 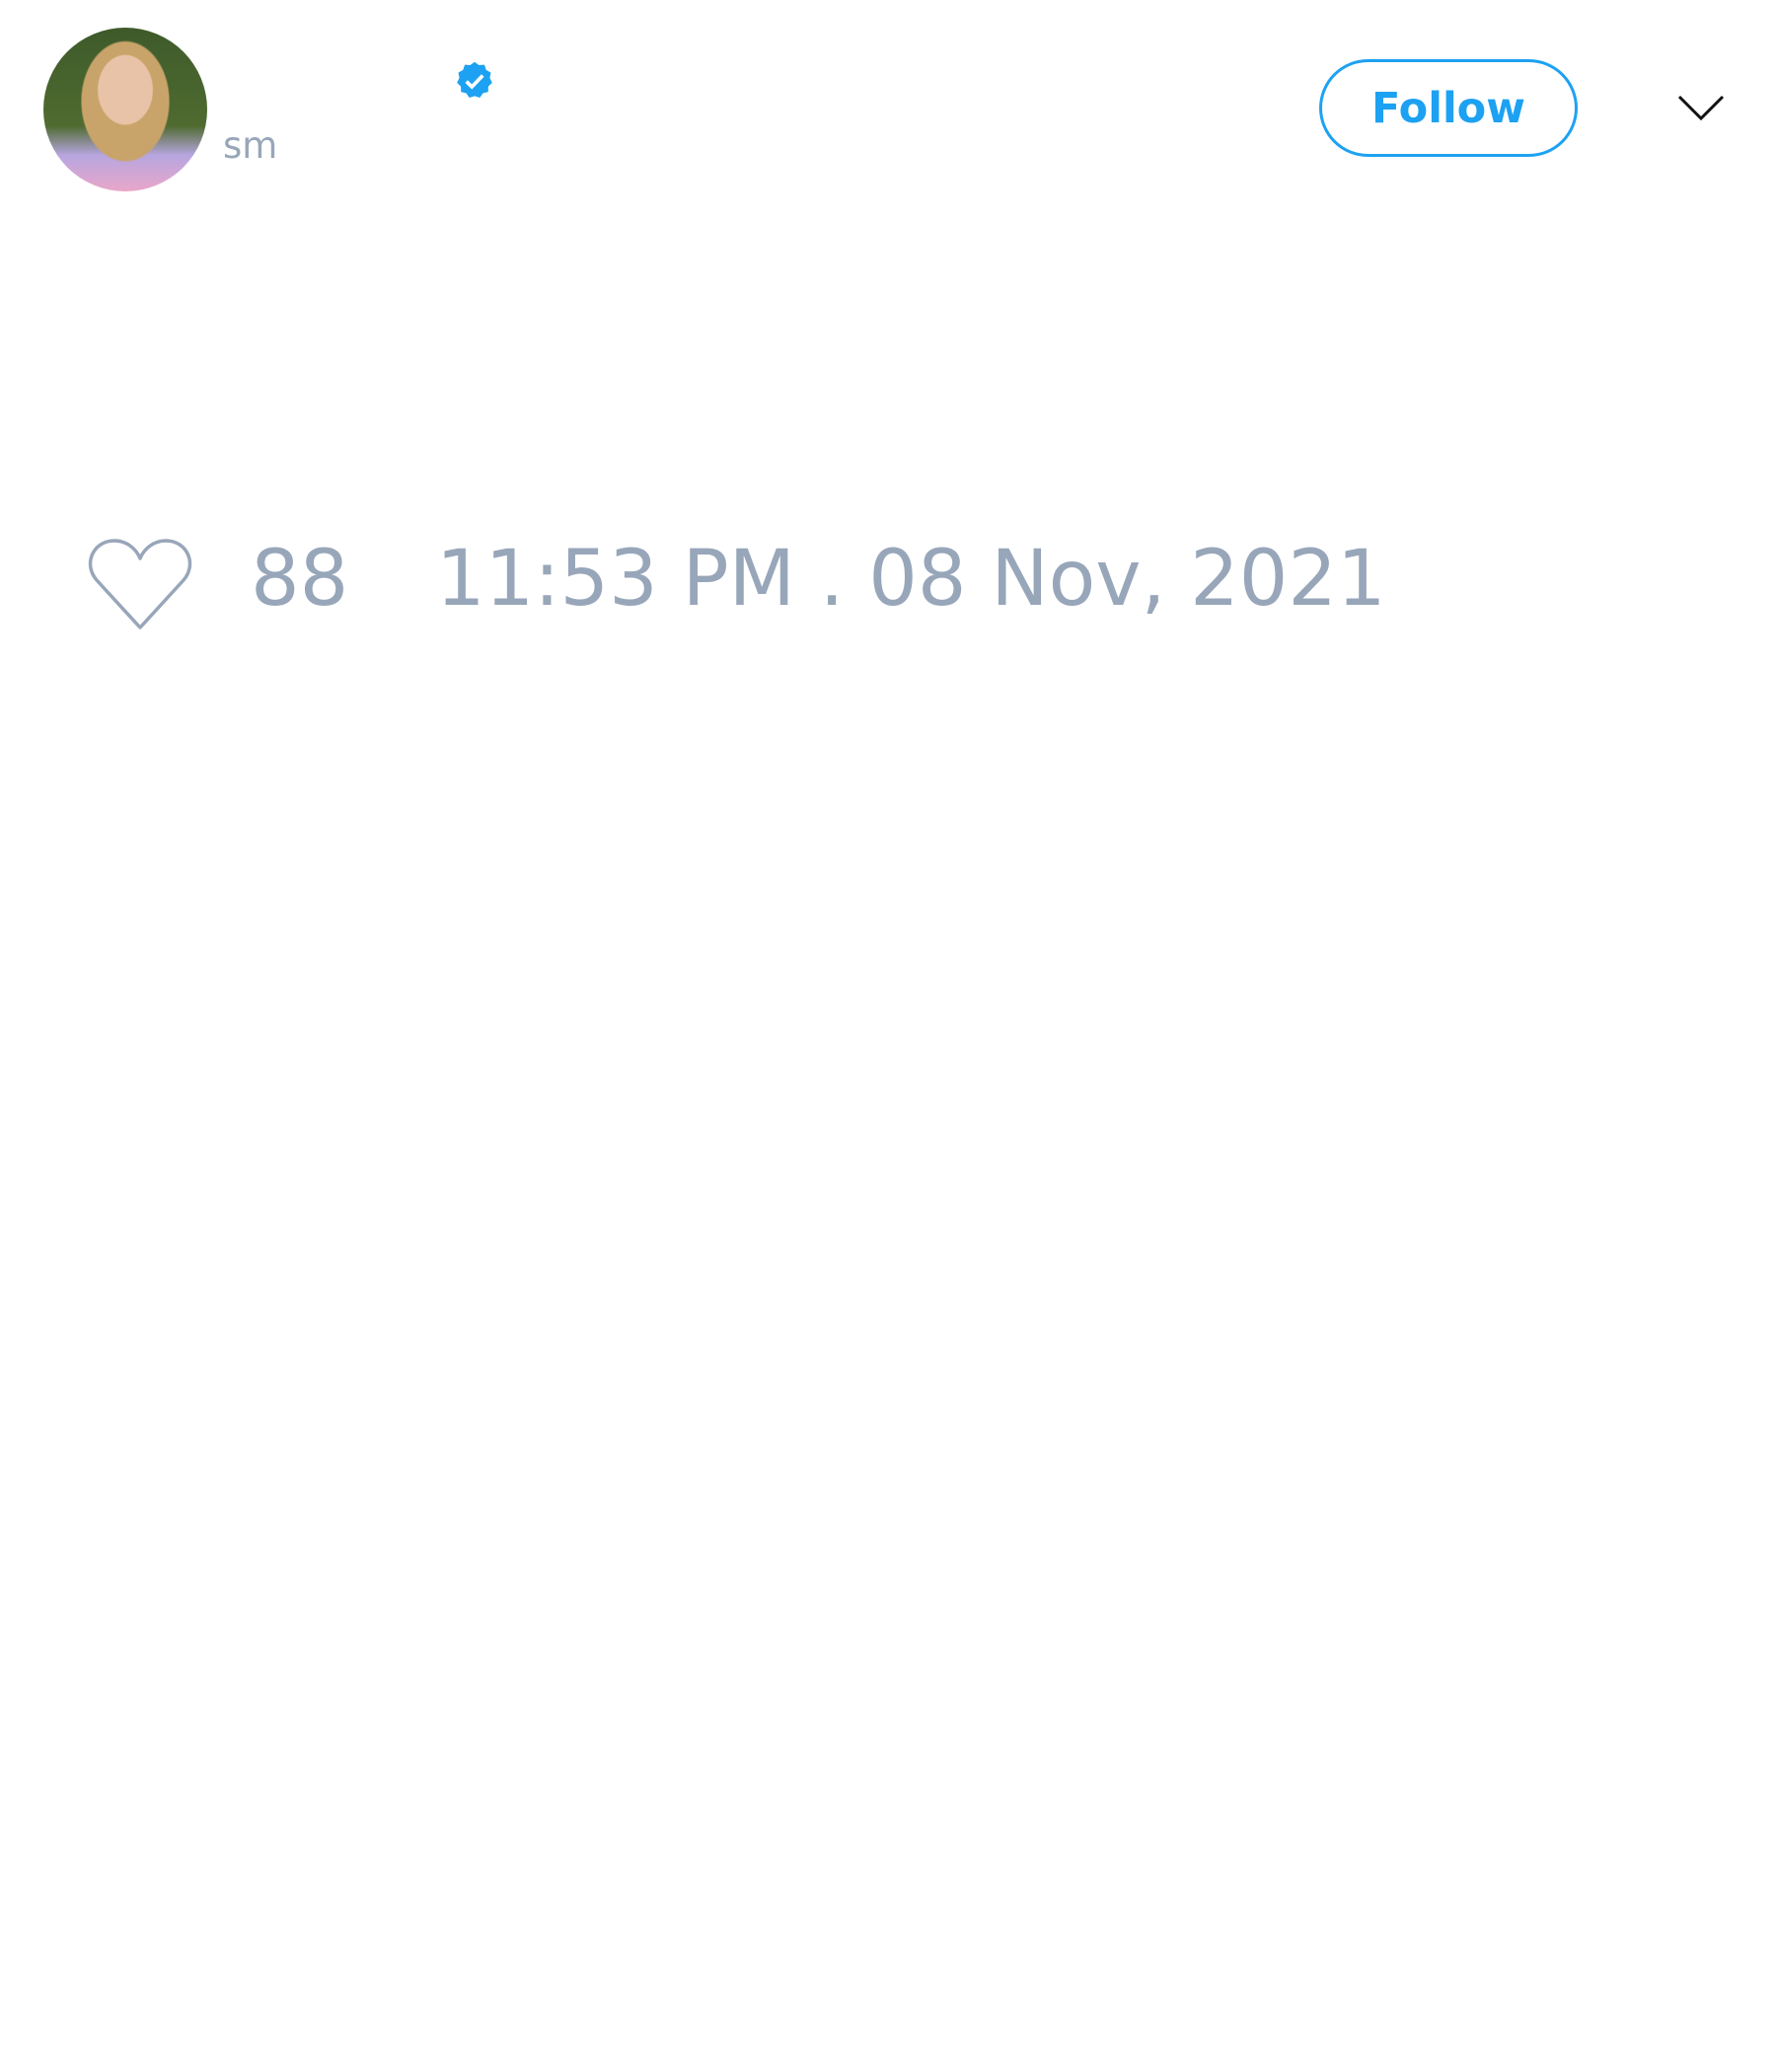 I want to click on chevron-down-icon, so click(x=1701, y=109).